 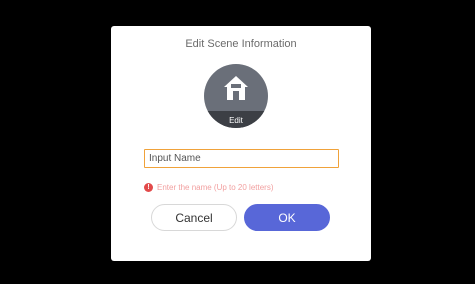 I want to click on name-error-text: Enter the name (Up to 20 letters), so click(x=215, y=187).